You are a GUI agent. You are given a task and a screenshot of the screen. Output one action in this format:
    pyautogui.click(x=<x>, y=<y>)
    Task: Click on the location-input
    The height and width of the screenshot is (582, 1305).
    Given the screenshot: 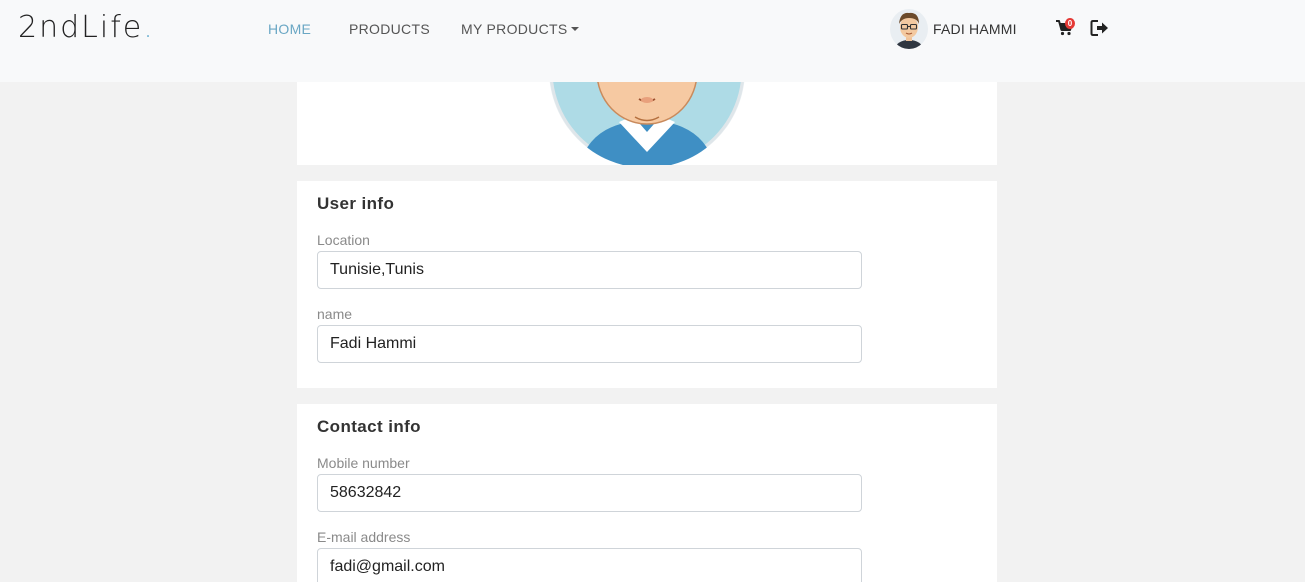 What is the action you would take?
    pyautogui.click(x=589, y=270)
    